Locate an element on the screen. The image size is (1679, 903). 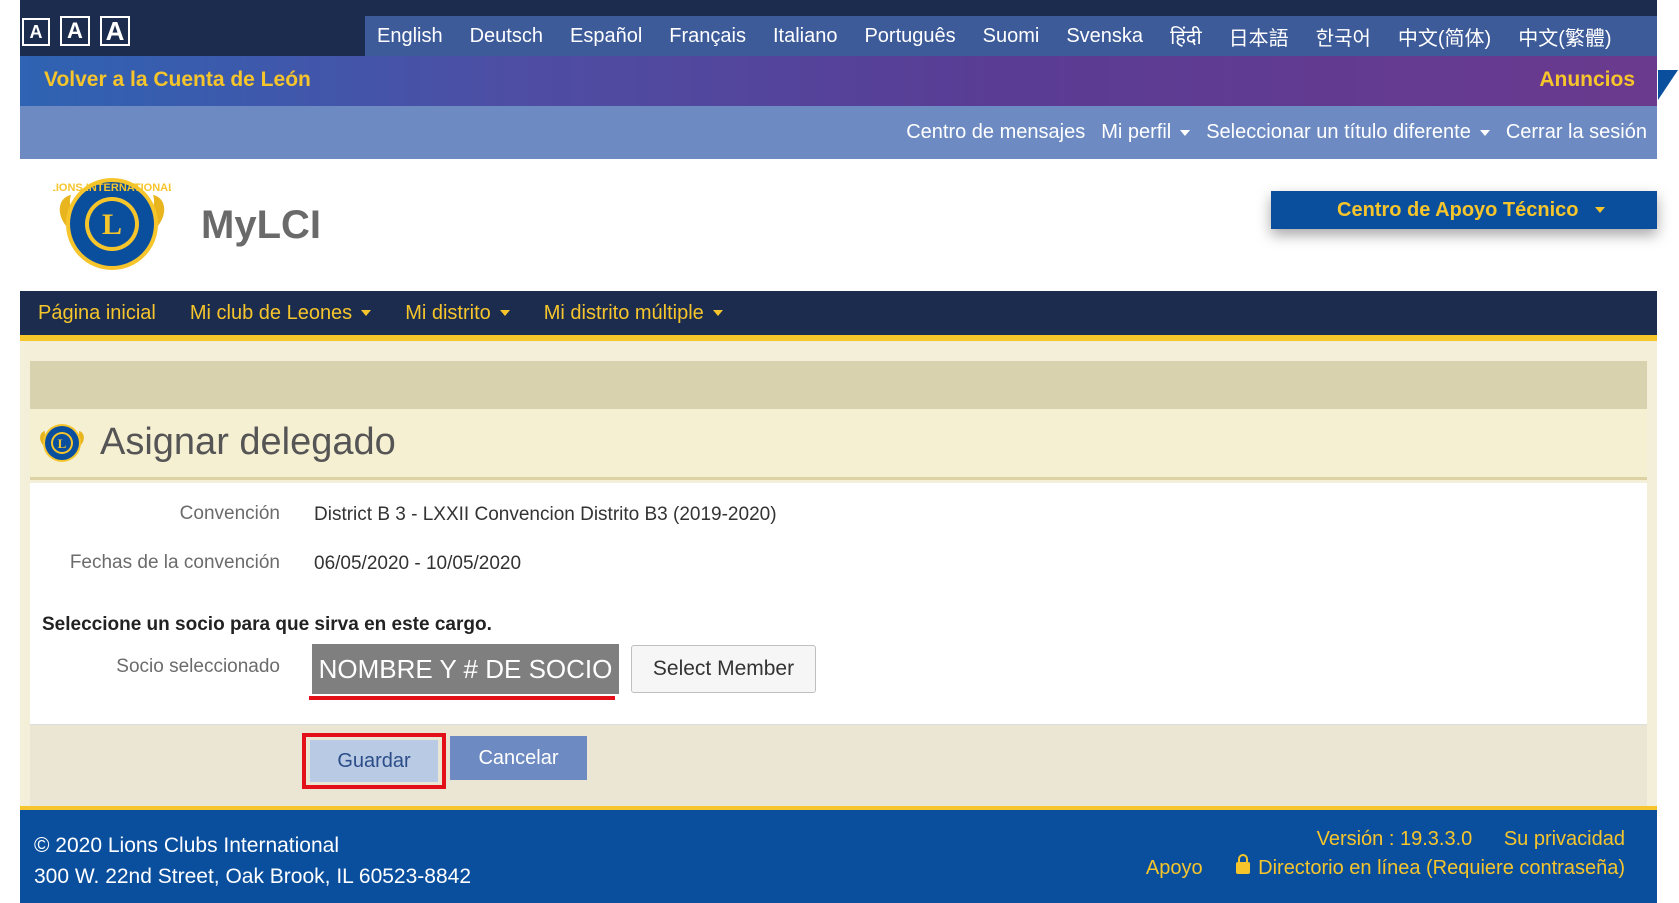
version-text: Versión : 19.3.3.0 is located at coordinates (1394, 839).